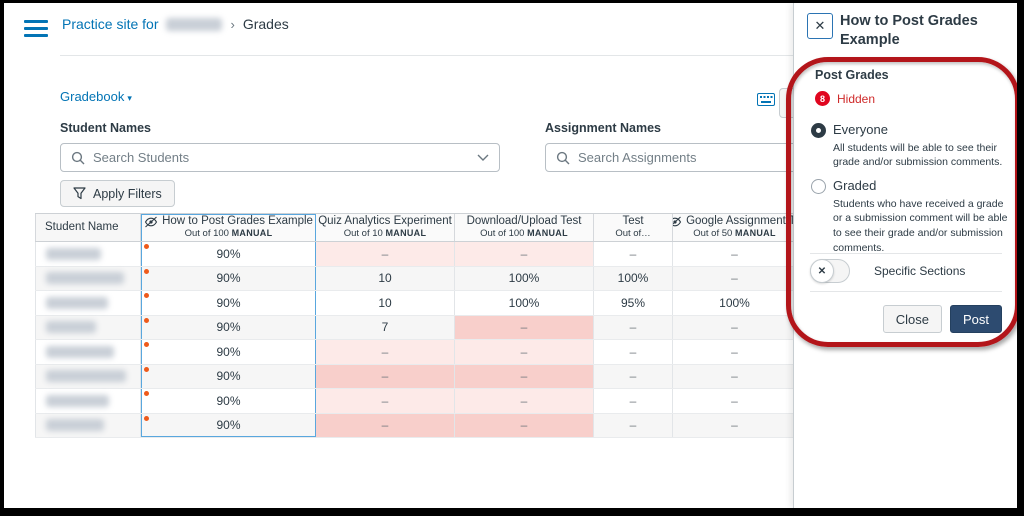  What do you see at coordinates (633, 220) in the screenshot?
I see `assignment-title: Test` at bounding box center [633, 220].